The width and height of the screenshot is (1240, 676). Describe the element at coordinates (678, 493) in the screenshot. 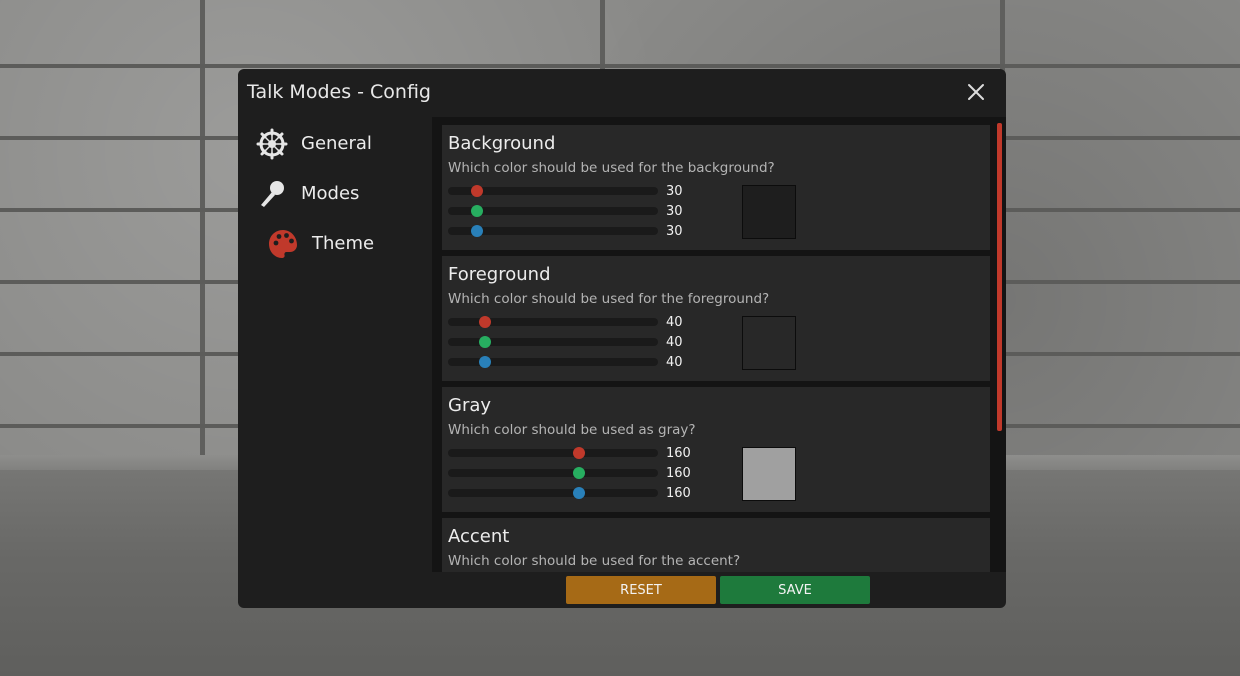

I see `blue-value: 160` at that location.